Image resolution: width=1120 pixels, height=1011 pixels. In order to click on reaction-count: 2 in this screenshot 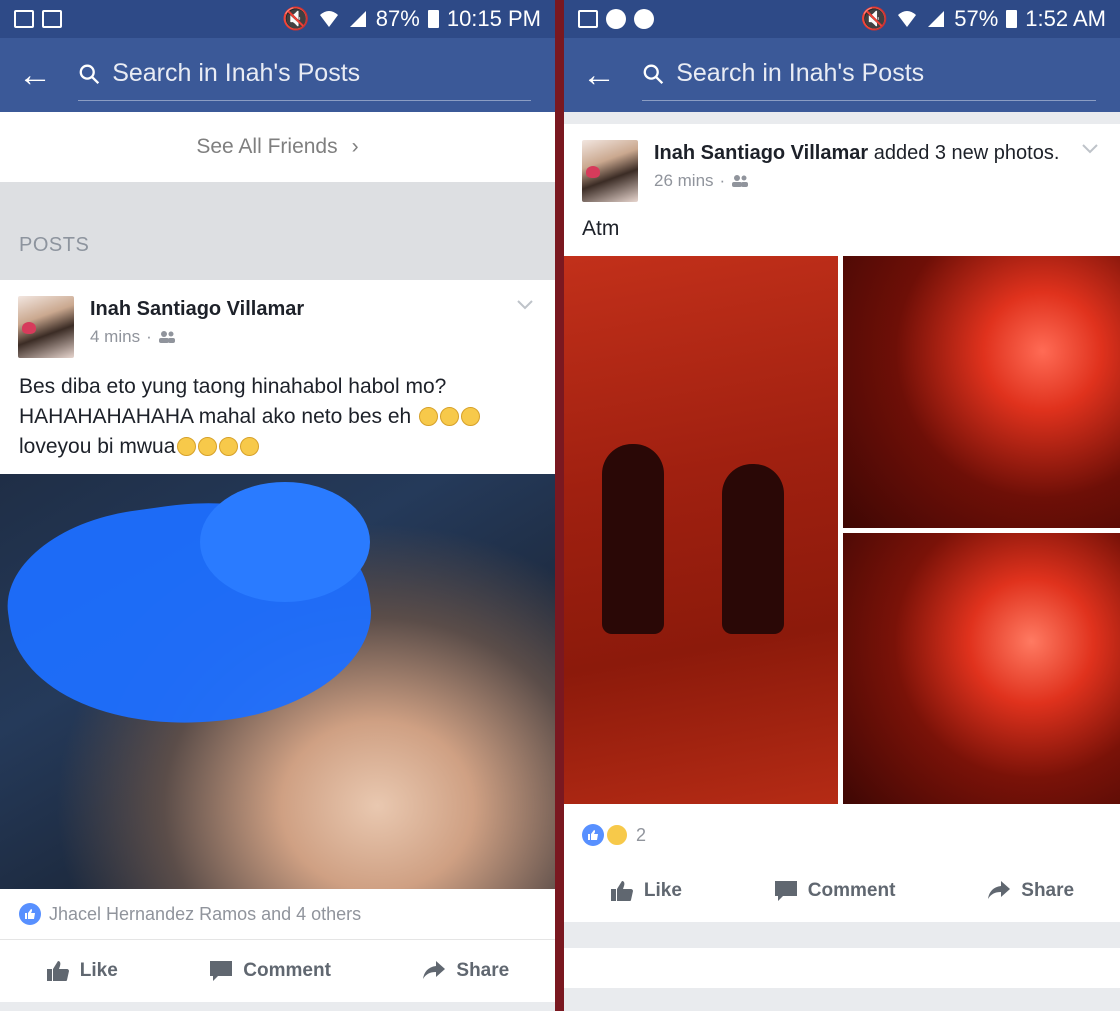, I will do `click(641, 834)`.